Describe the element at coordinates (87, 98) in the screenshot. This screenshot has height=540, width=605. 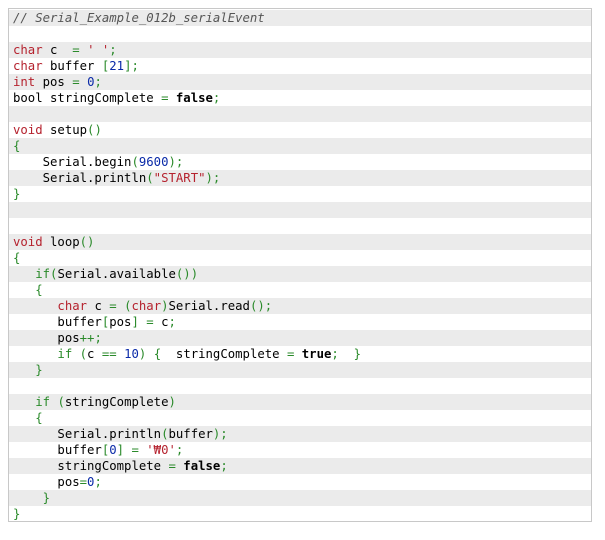
I see `code-token-id: bool stringComplete` at that location.